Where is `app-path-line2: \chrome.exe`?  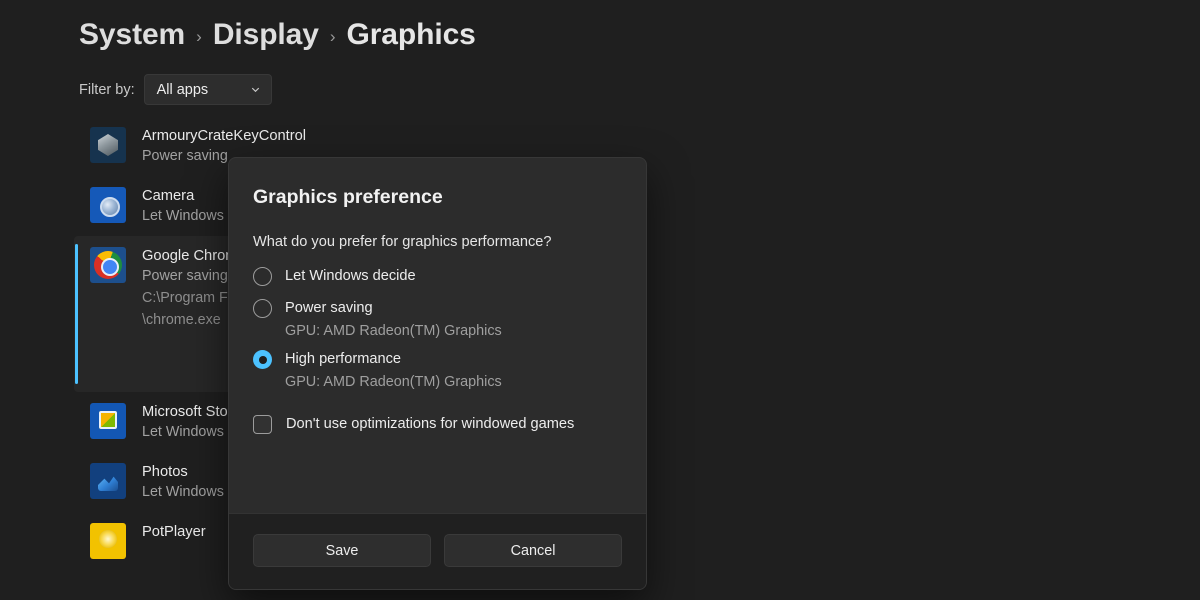 app-path-line2: \chrome.exe is located at coordinates (181, 320).